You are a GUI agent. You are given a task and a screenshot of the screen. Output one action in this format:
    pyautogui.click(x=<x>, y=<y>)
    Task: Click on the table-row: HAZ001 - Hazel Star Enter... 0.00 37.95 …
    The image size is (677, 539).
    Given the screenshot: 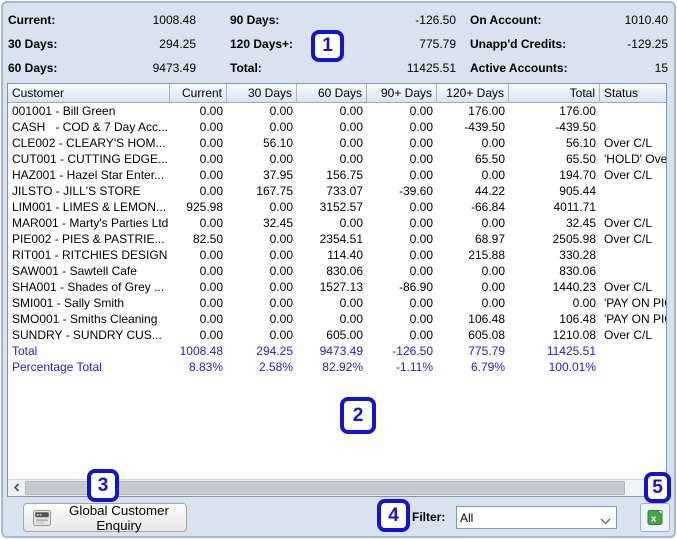 What is the action you would take?
    pyautogui.click(x=337, y=175)
    